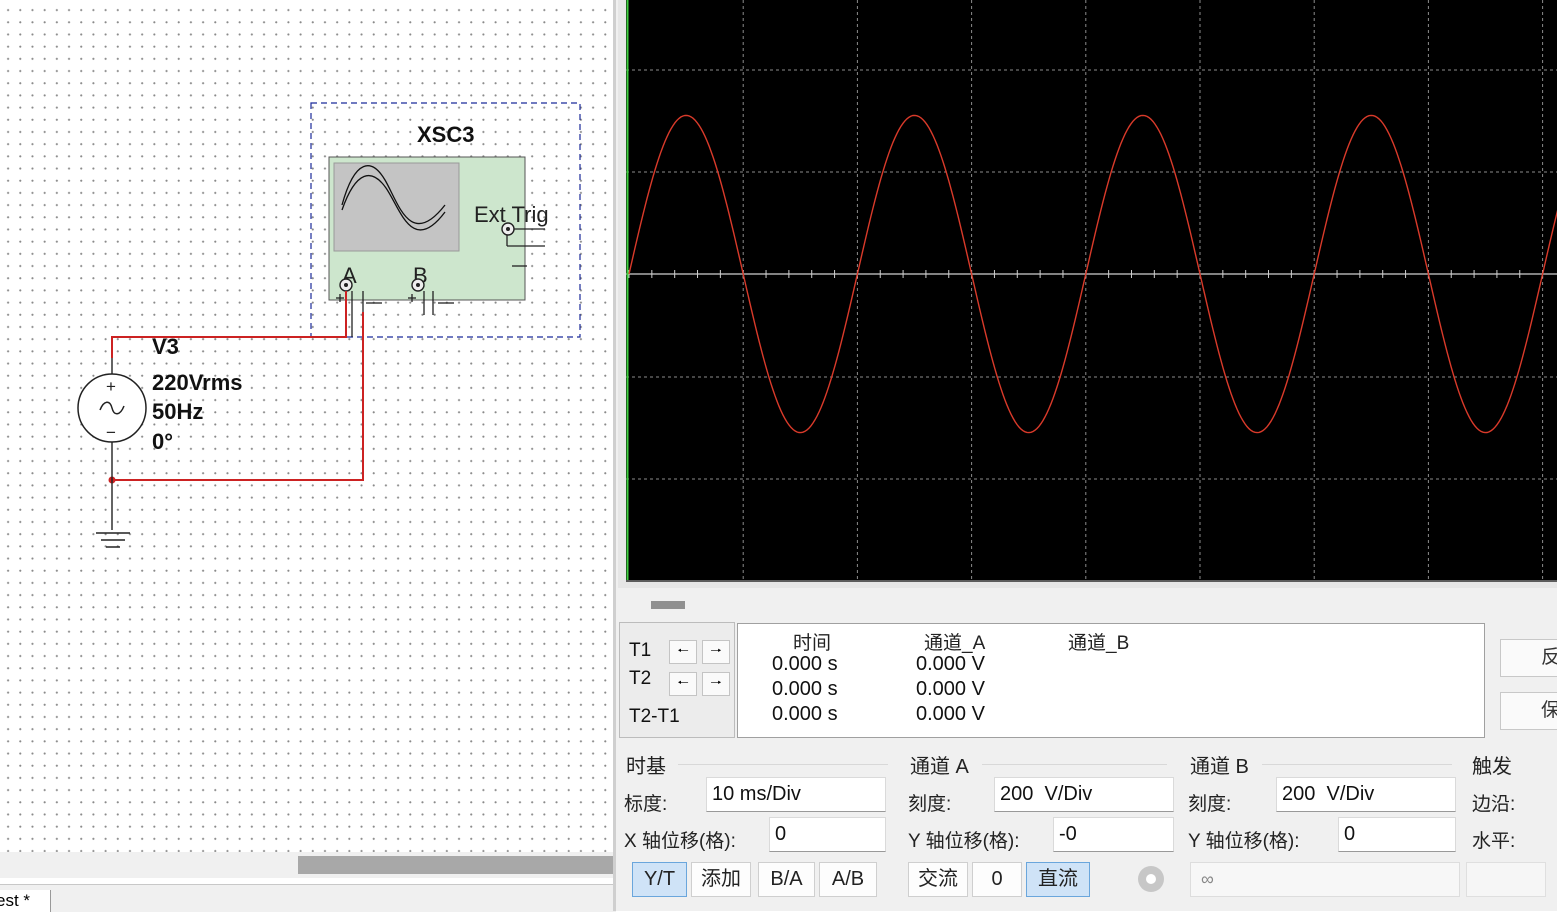 The width and height of the screenshot is (1557, 912). I want to click on channel-a-radio-icon, so click(1151, 879).